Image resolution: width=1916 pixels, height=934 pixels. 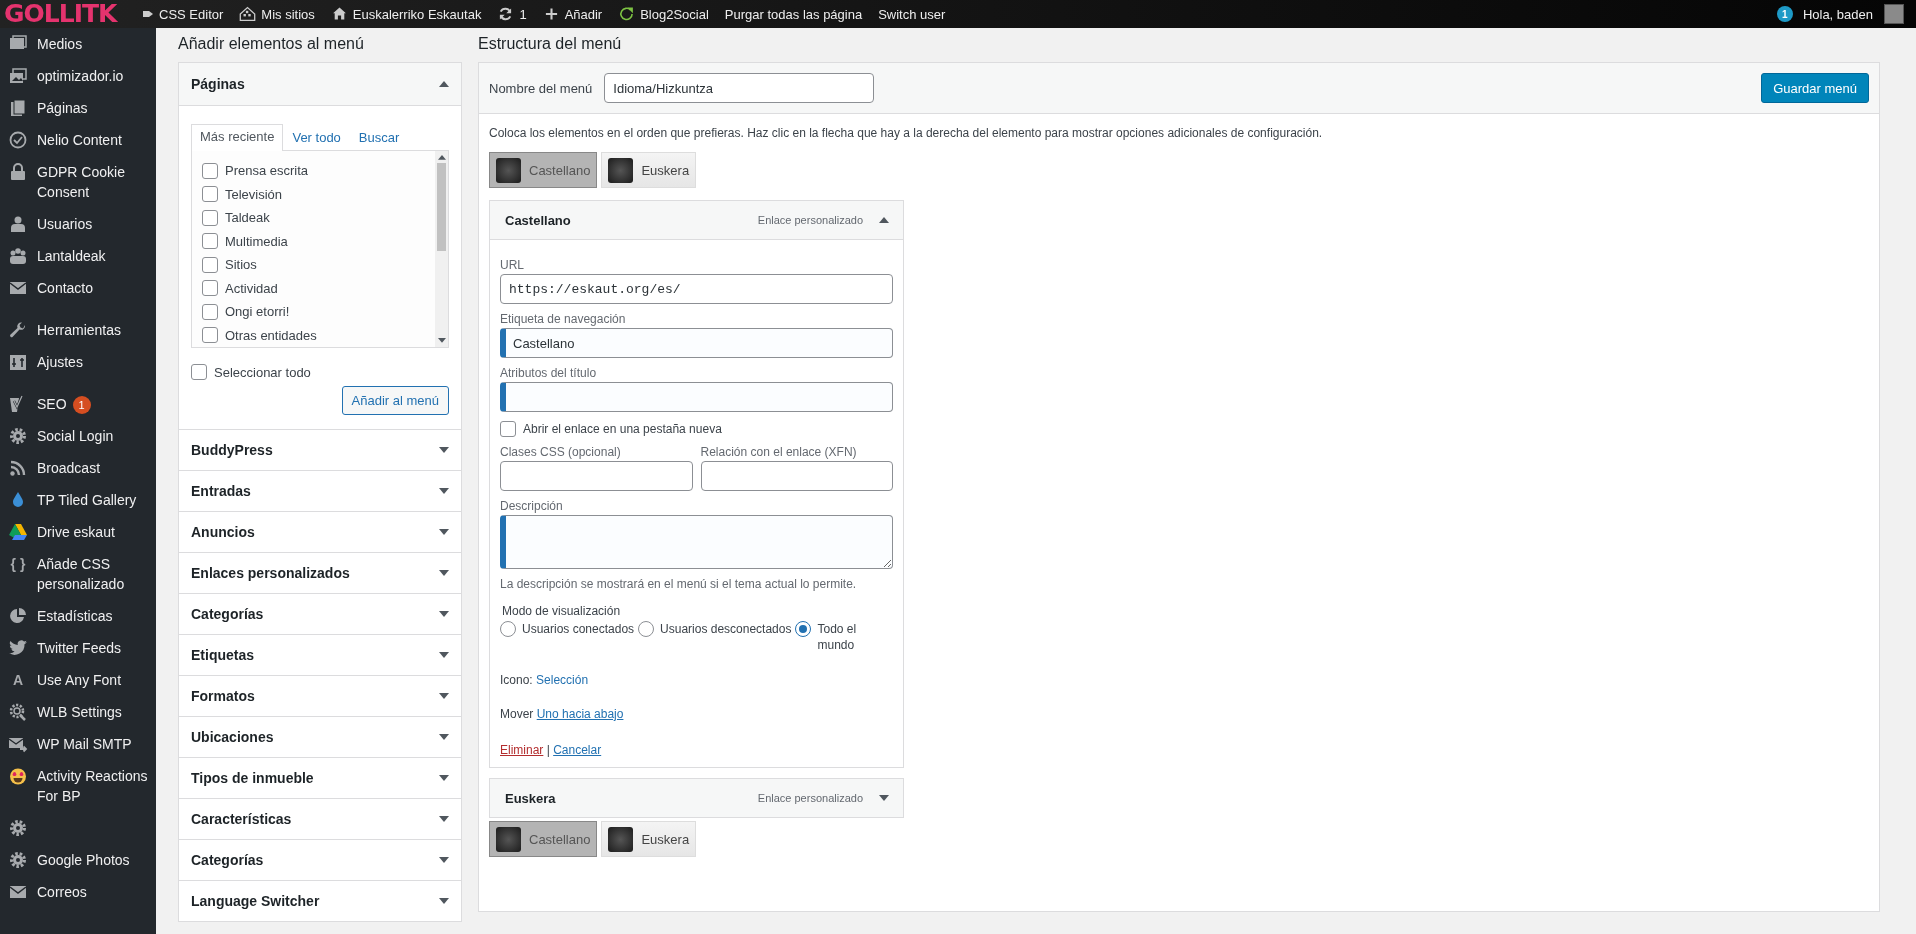 What do you see at coordinates (78, 744) in the screenshot?
I see `sidebar-item: WP Mail SMTP` at bounding box center [78, 744].